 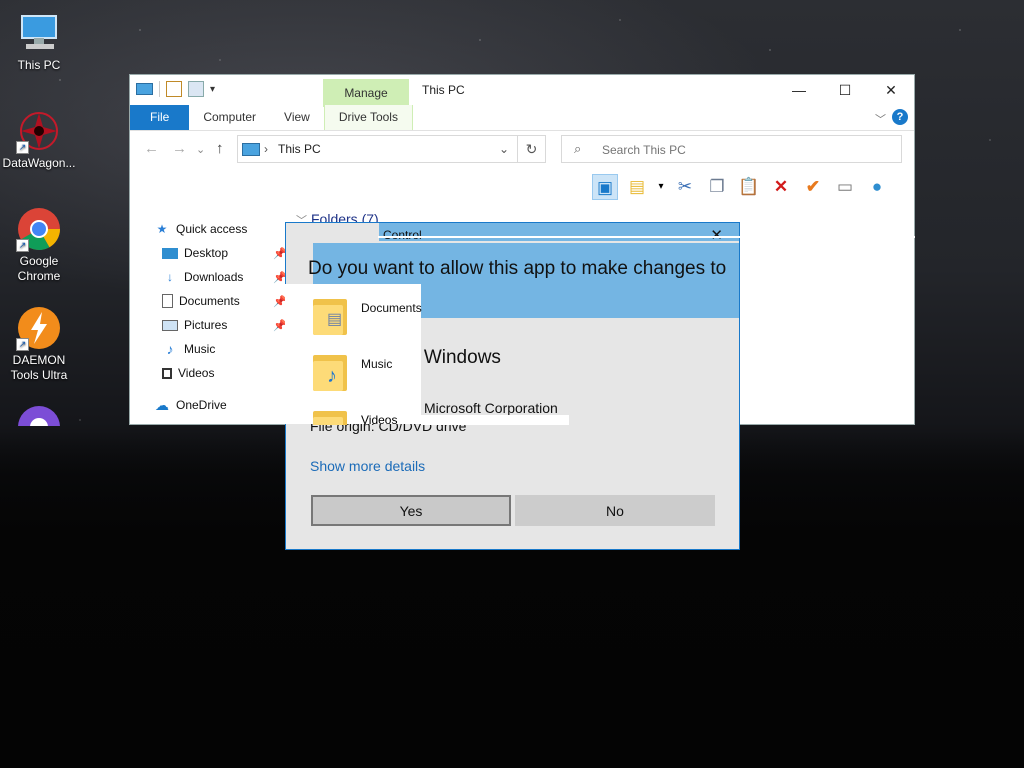 I want to click on recent-locations-icon: ⌄, so click(x=200, y=149).